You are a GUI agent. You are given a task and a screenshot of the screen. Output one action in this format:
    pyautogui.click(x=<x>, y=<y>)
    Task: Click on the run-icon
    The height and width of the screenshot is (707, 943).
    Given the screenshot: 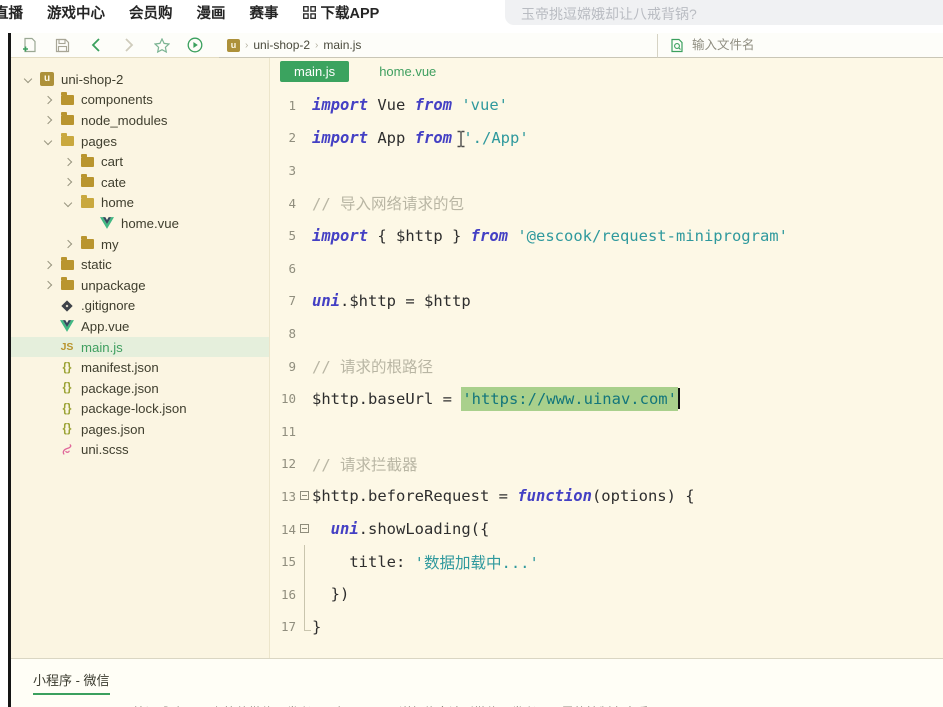 What is the action you would take?
    pyautogui.click(x=194, y=45)
    